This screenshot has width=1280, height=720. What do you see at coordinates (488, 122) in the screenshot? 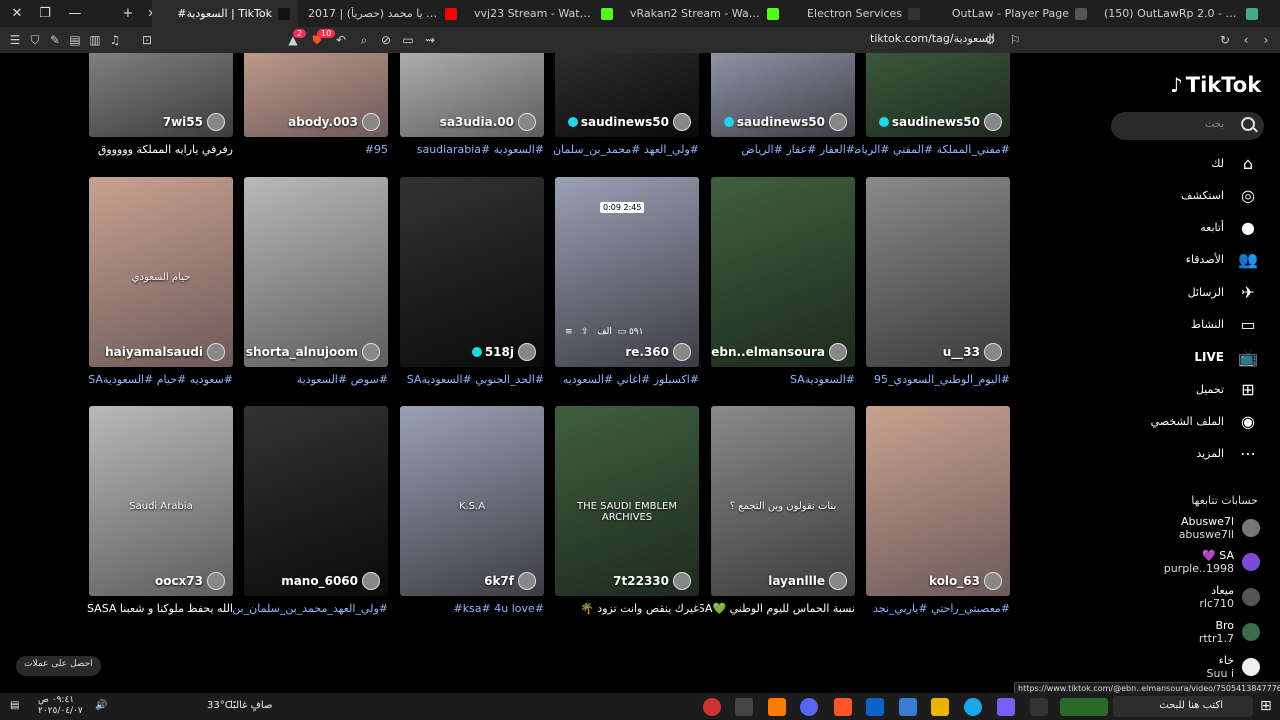
I see `video-username: sa3udia.00` at bounding box center [488, 122].